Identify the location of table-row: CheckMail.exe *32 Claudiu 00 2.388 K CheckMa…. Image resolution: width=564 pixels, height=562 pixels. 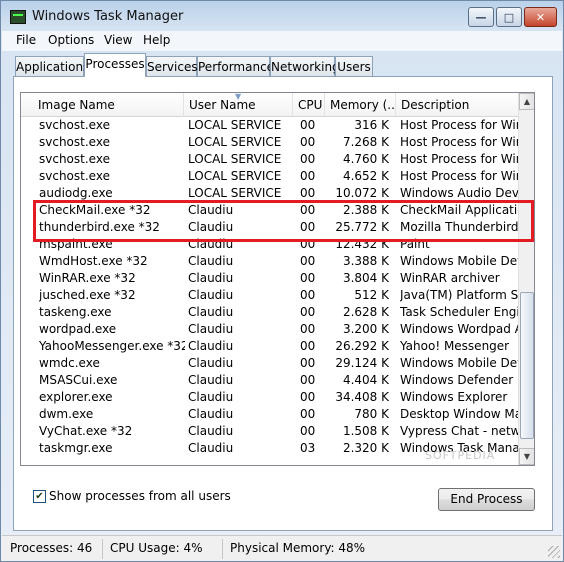
(269, 210).